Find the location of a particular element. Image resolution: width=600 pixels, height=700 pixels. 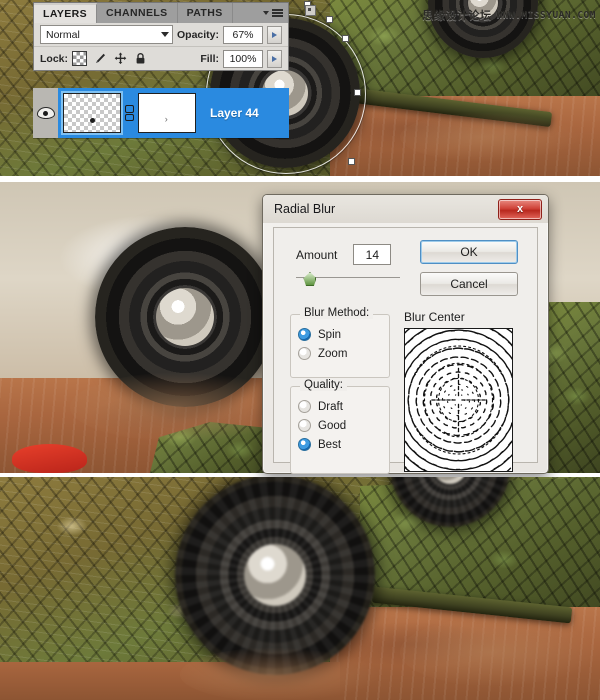

opacity-label: Opacity: is located at coordinates (197, 34).